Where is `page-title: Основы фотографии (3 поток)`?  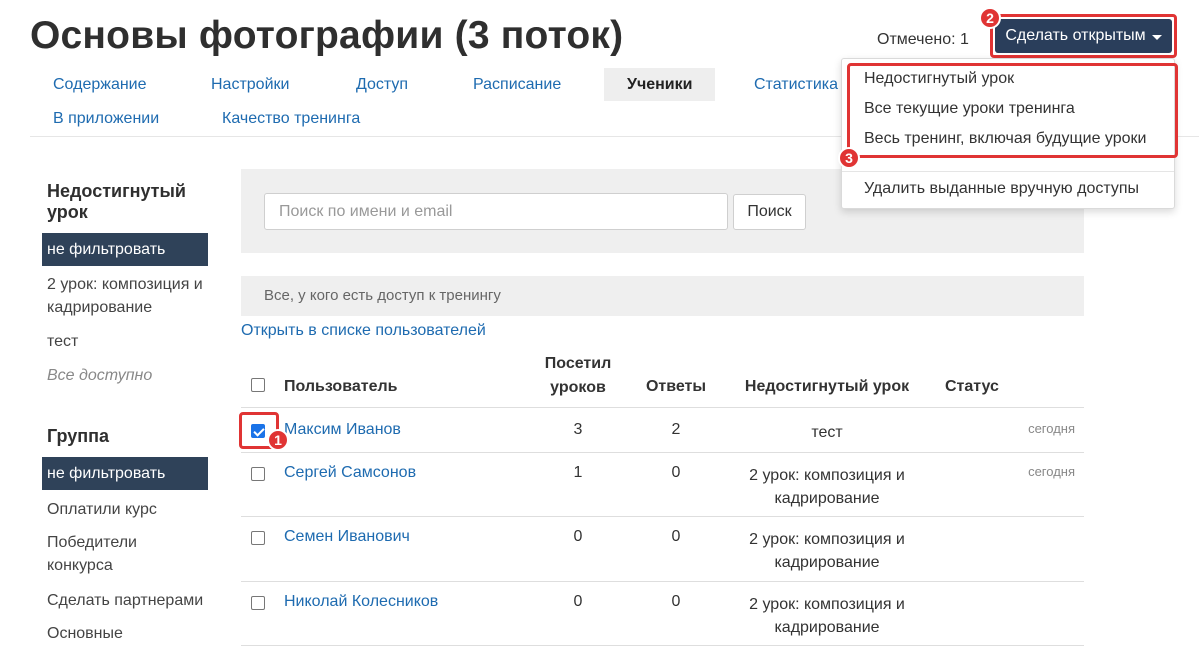
page-title: Основы фотографии (3 поток) is located at coordinates (327, 35).